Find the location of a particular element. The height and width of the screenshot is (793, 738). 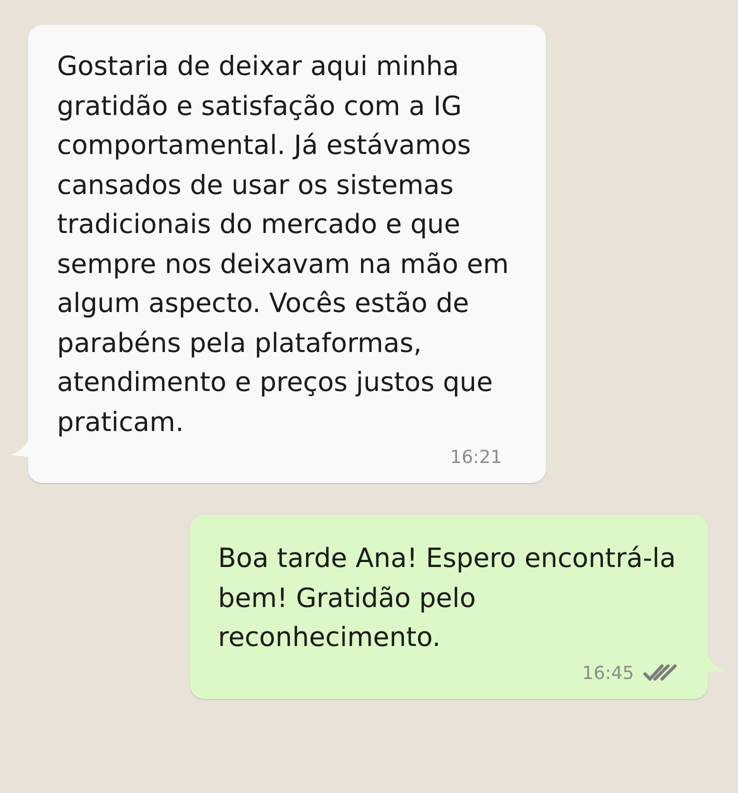

message-time: 16:21 is located at coordinates (476, 458).